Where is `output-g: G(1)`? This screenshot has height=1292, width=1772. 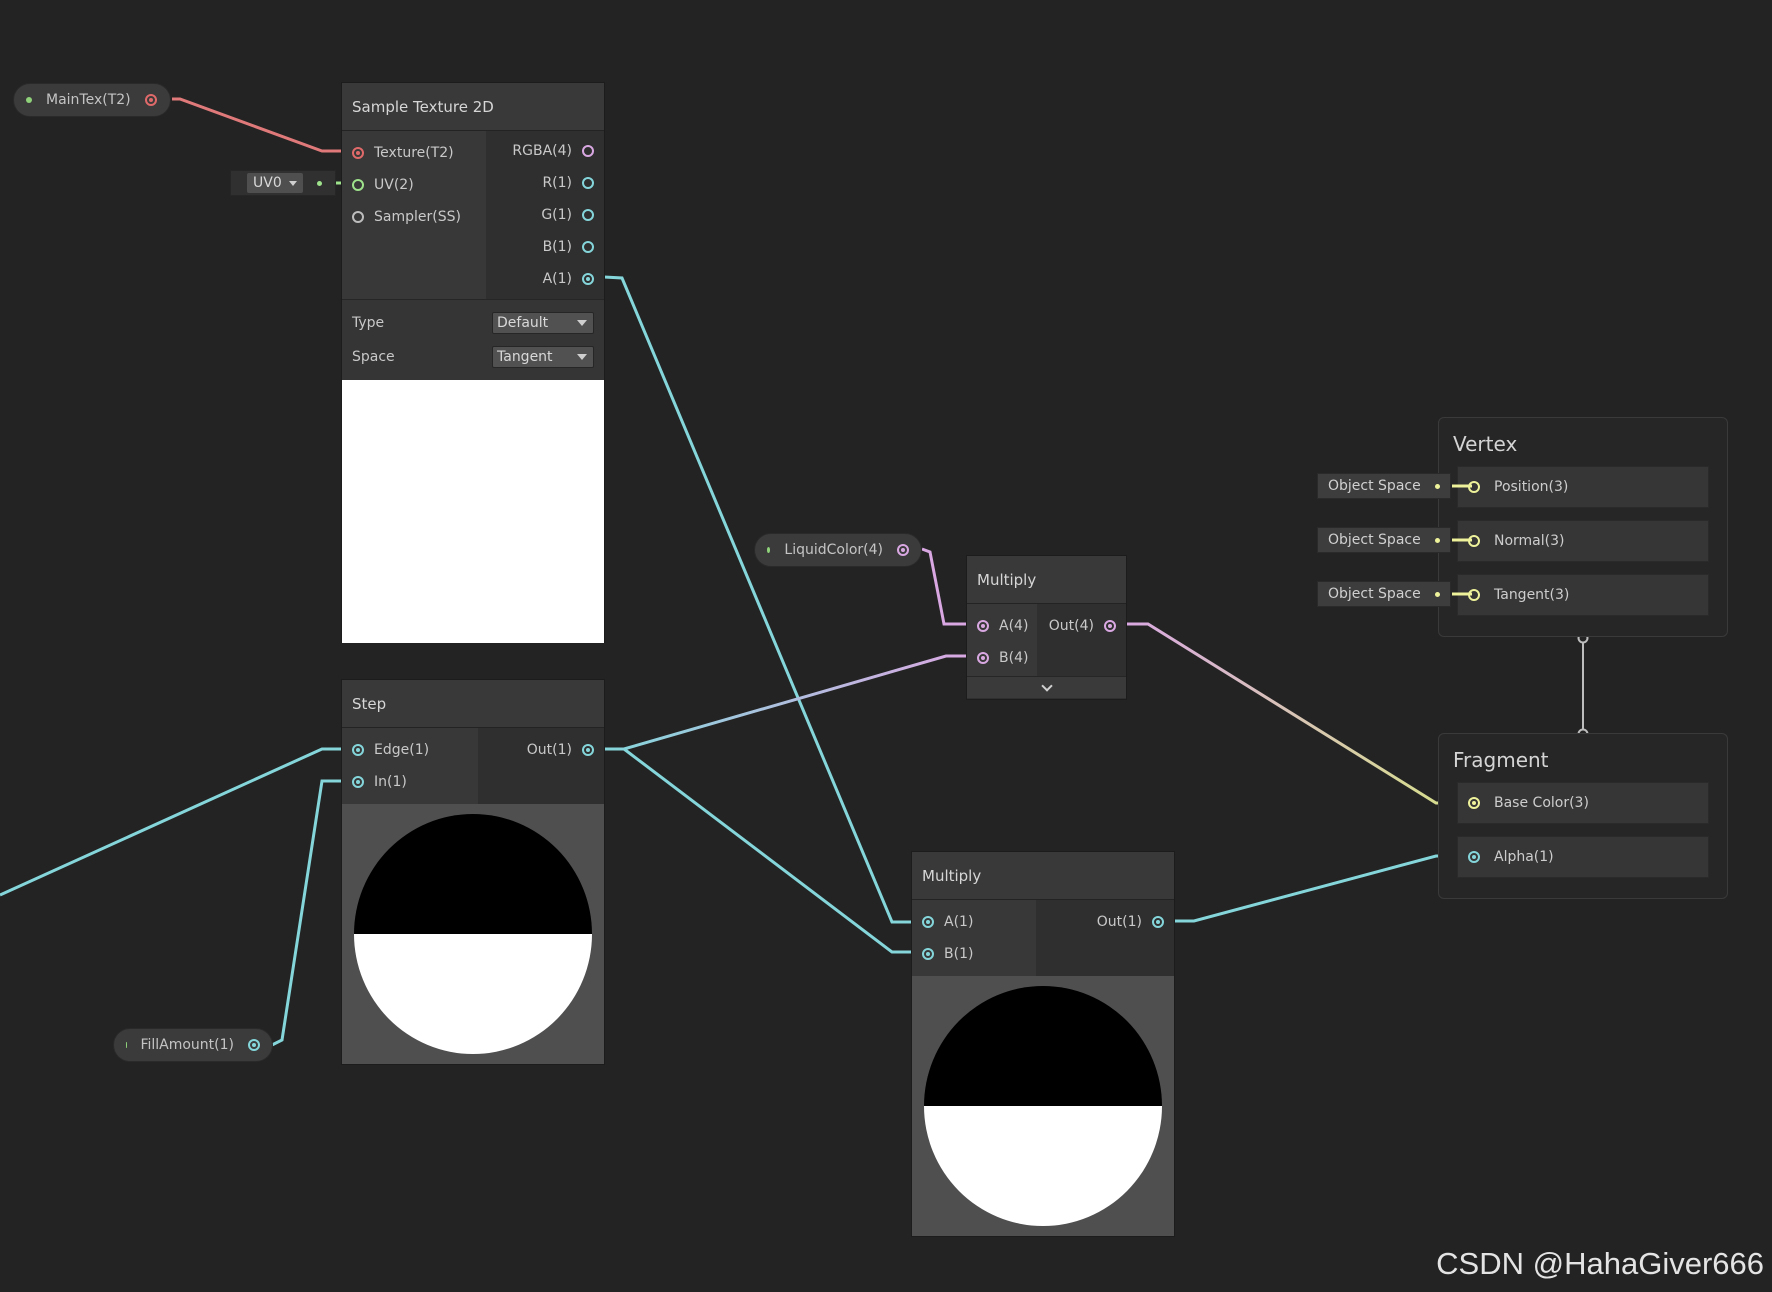 output-g: G(1) is located at coordinates (545, 215).